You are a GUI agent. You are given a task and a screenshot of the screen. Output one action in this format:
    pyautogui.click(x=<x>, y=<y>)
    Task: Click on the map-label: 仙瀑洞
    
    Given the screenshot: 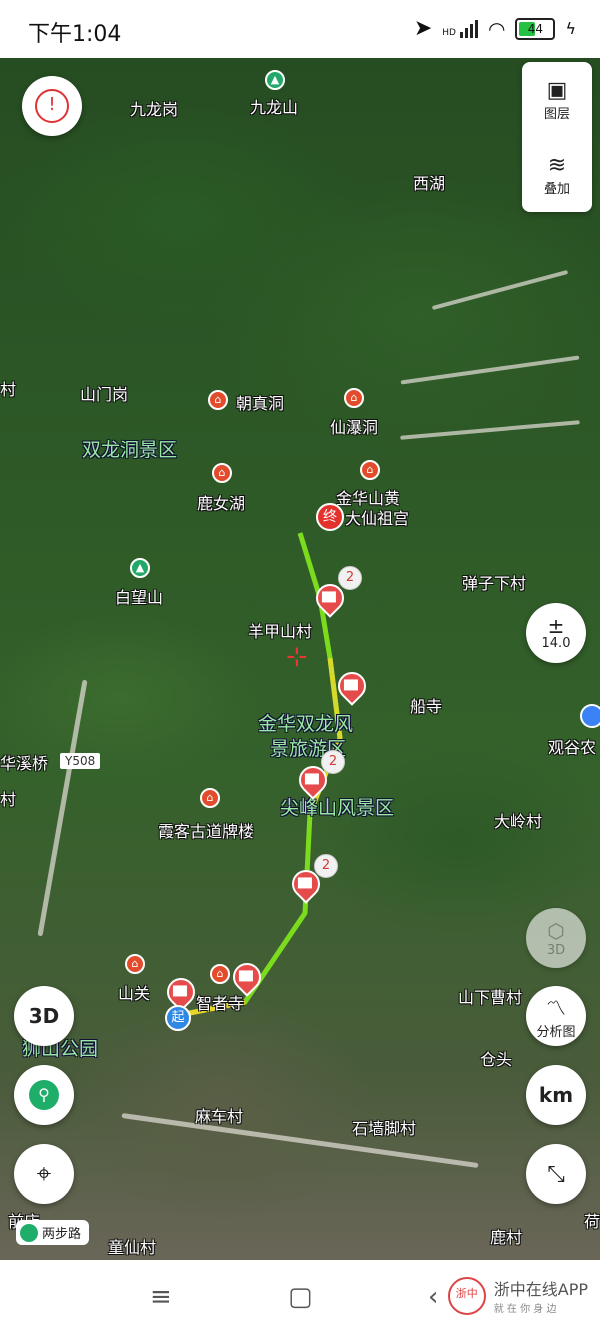 What is the action you would take?
    pyautogui.click(x=354, y=427)
    